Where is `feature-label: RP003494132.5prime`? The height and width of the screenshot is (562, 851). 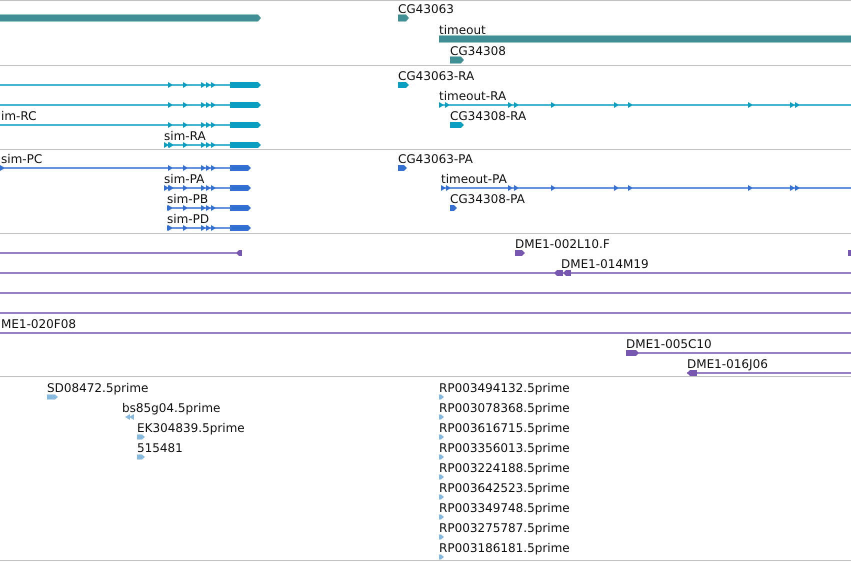 feature-label: RP003494132.5prime is located at coordinates (504, 388).